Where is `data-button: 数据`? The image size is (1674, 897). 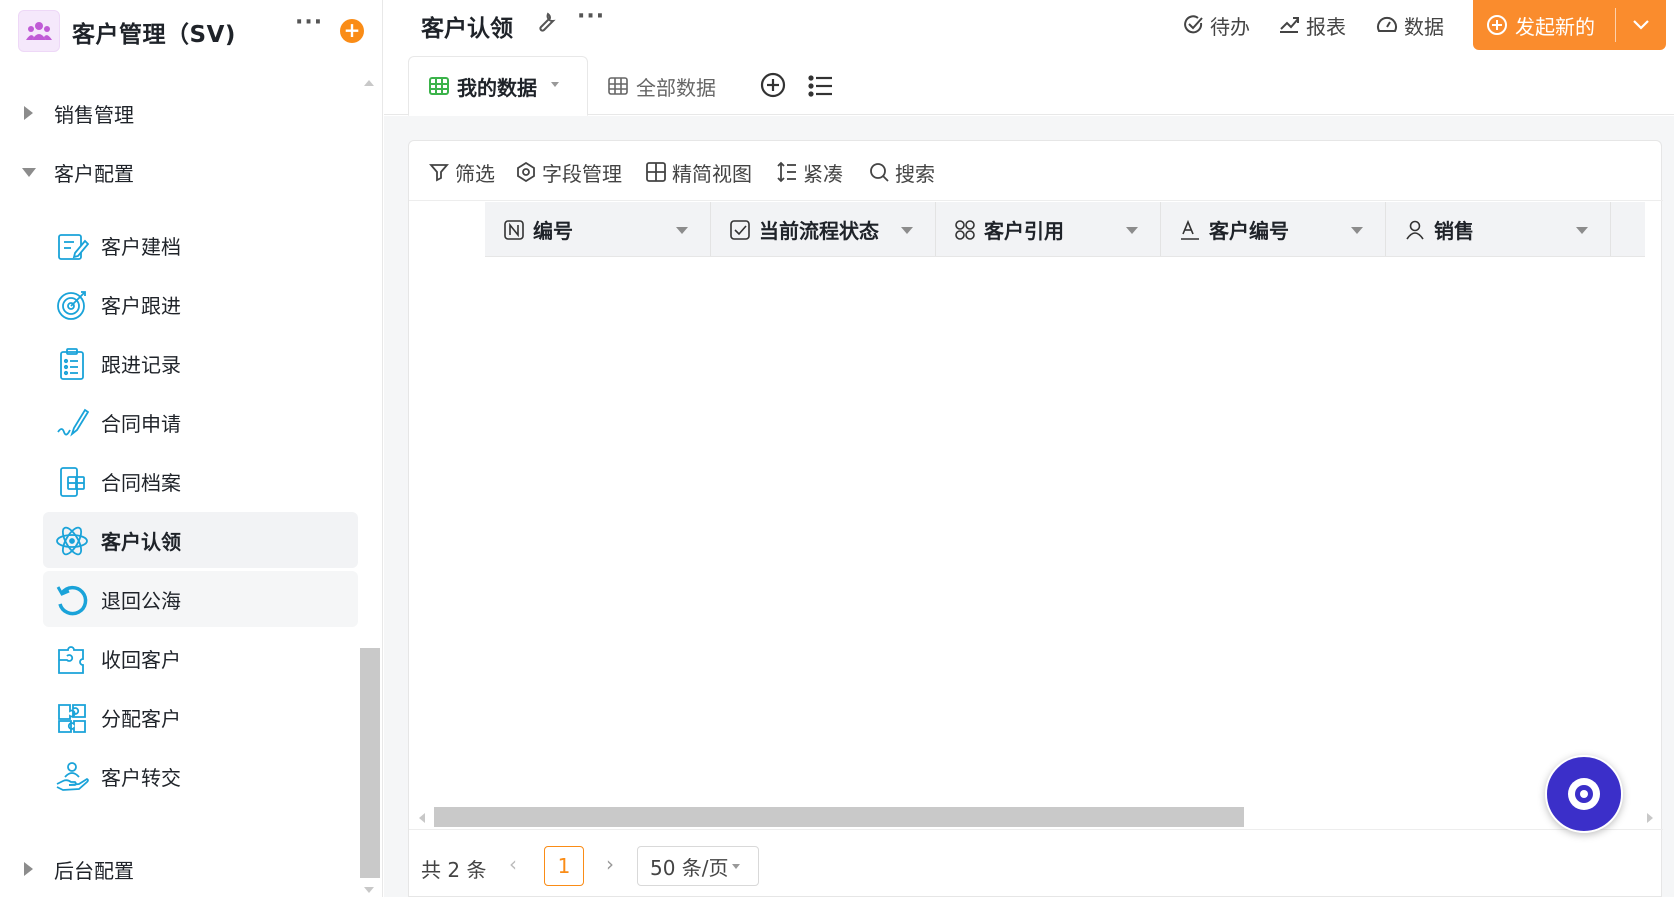
data-button: 数据 is located at coordinates (1410, 25).